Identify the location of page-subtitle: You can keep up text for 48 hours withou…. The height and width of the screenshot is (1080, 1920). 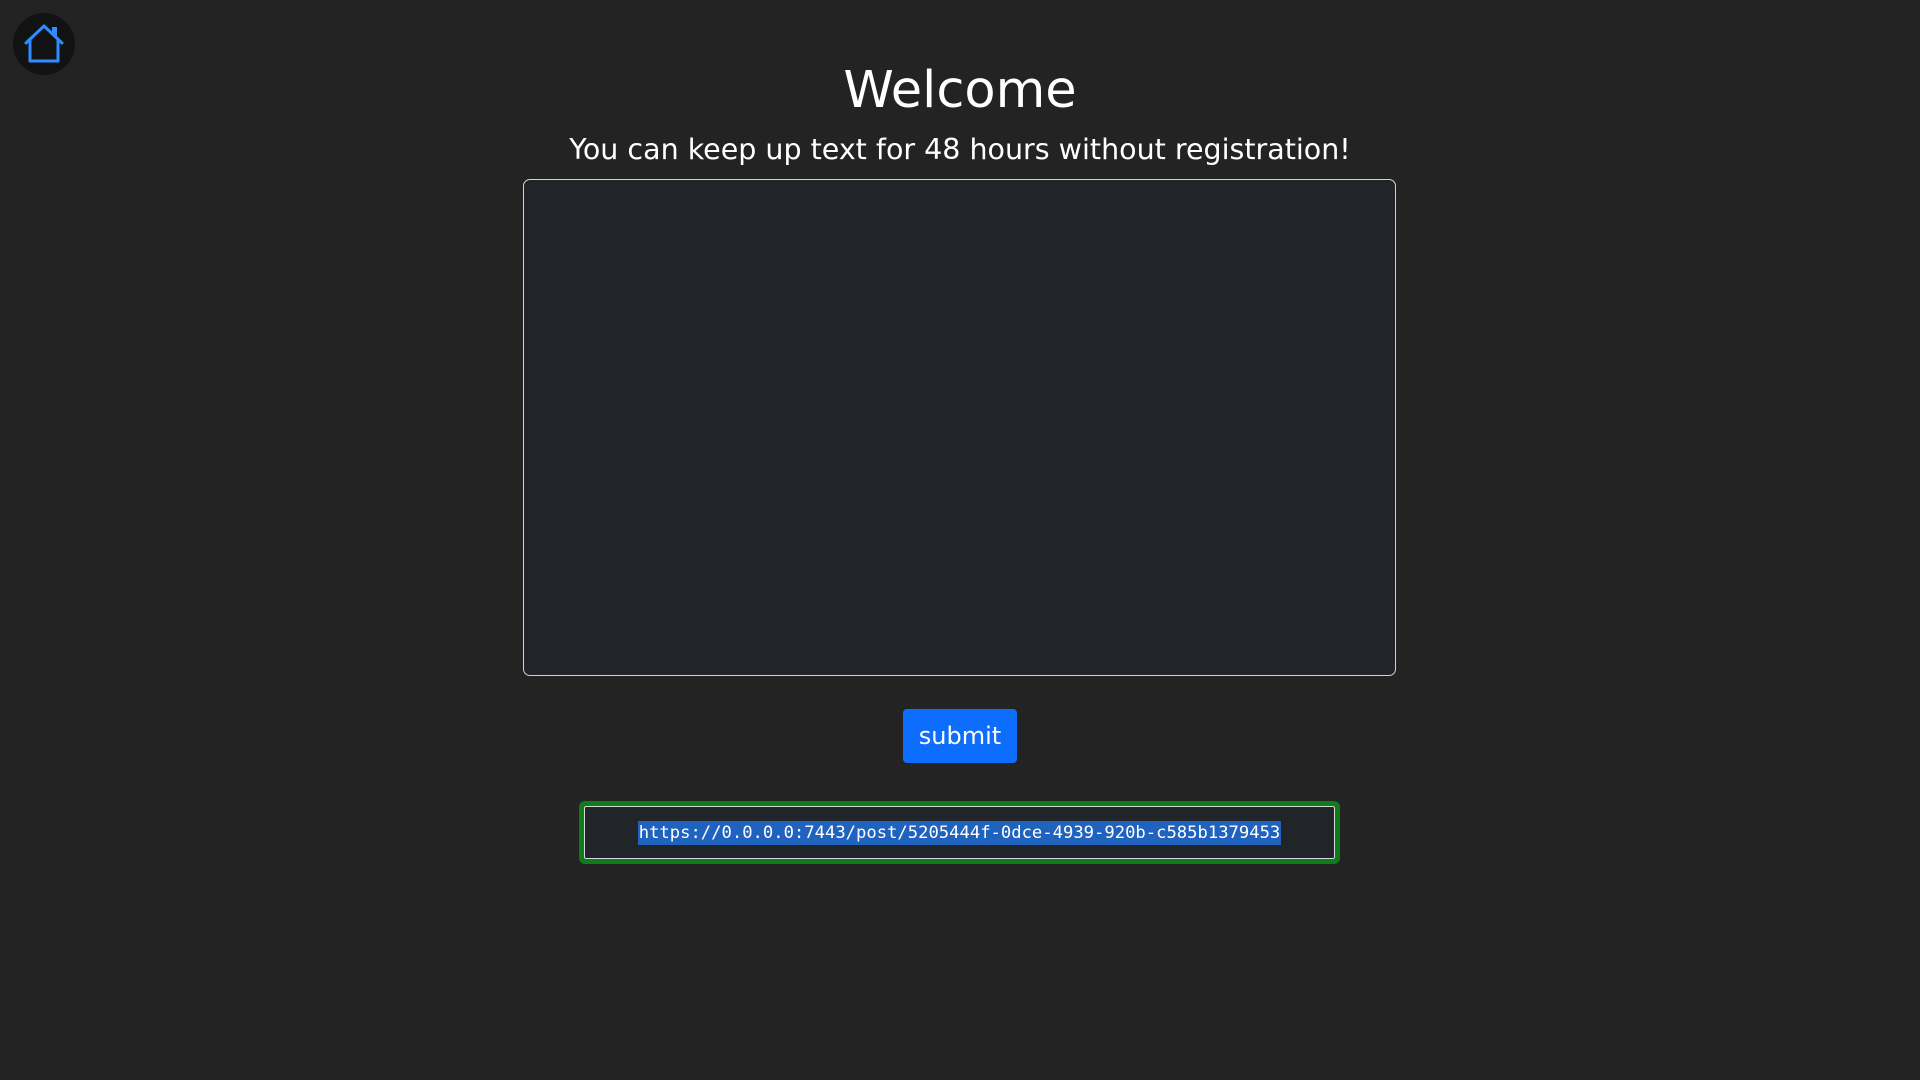
(960, 149).